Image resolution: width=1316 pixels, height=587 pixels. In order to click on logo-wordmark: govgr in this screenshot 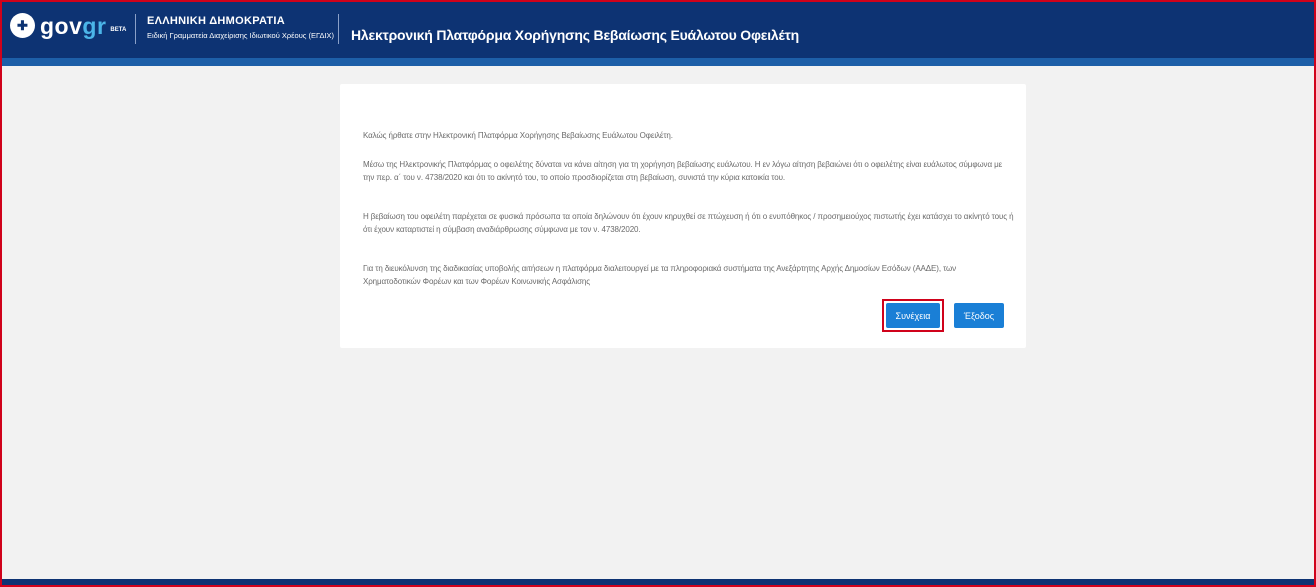, I will do `click(73, 25)`.